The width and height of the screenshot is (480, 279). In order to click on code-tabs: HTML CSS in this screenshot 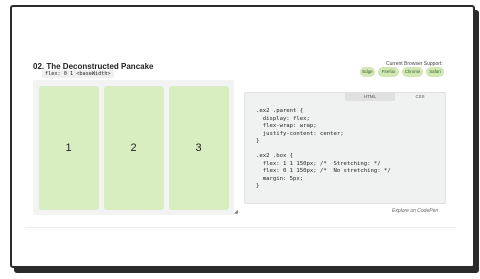, I will do `click(395, 96)`.